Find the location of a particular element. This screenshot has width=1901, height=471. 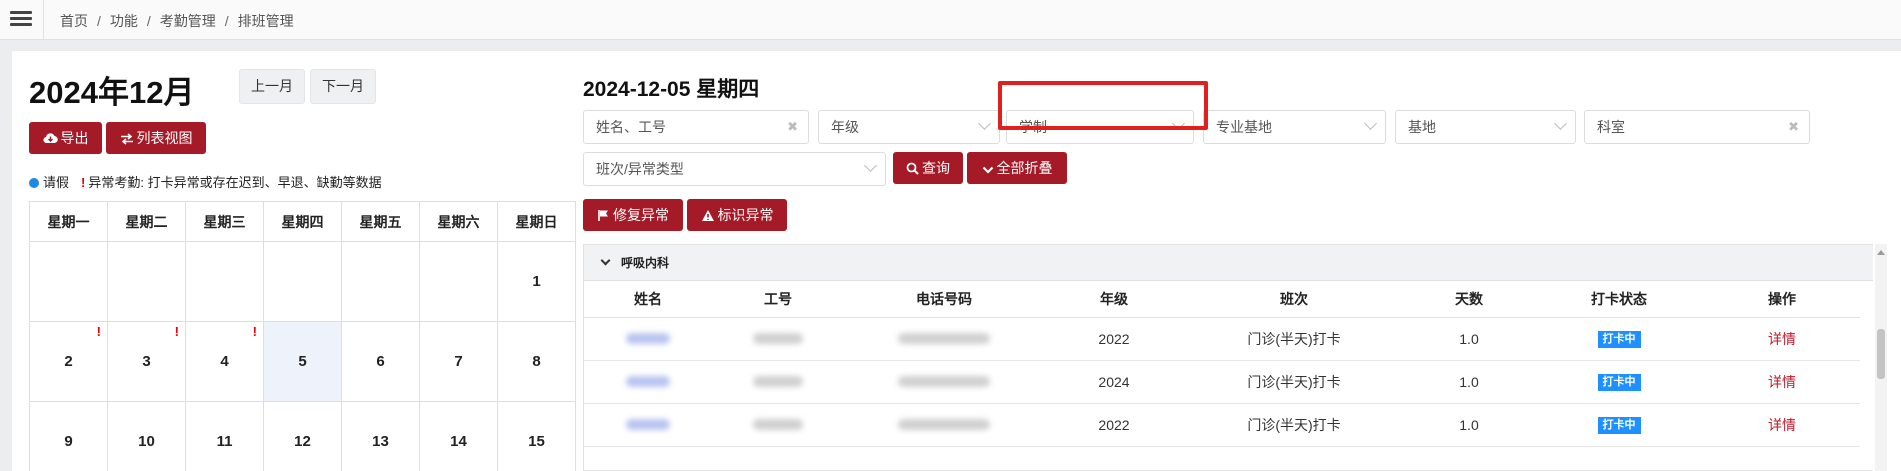

scroll-up-icon is located at coordinates (1881, 252).